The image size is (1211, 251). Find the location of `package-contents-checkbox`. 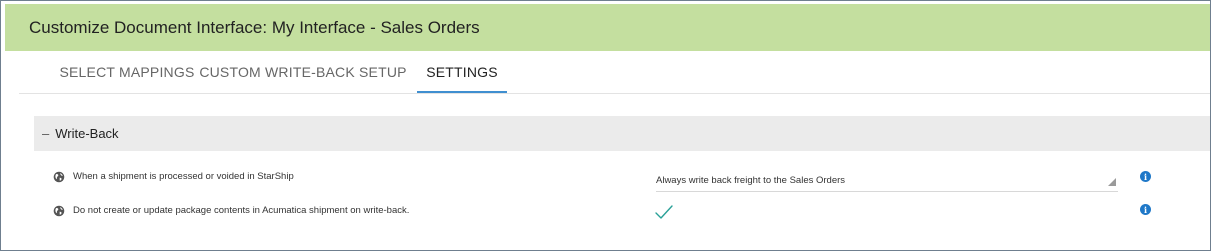

package-contents-checkbox is located at coordinates (664, 212).